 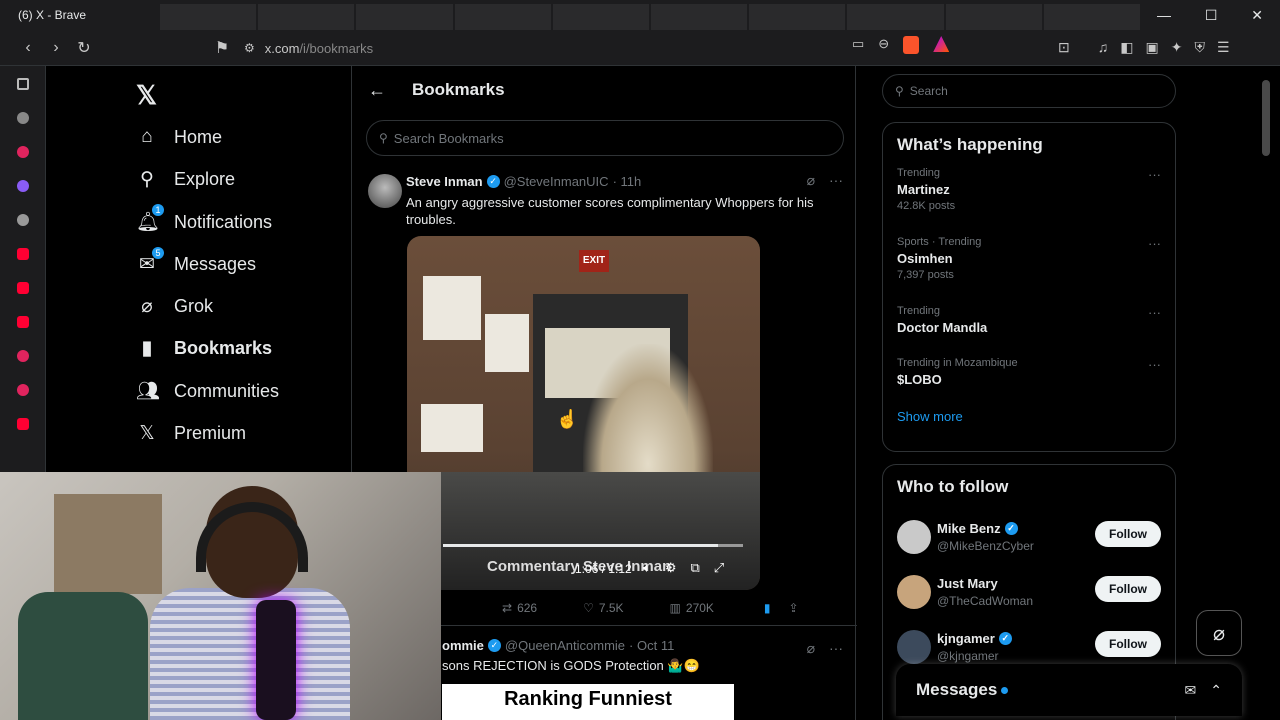 What do you see at coordinates (380, 90) in the screenshot?
I see `back-arrow-icon: ←` at bounding box center [380, 90].